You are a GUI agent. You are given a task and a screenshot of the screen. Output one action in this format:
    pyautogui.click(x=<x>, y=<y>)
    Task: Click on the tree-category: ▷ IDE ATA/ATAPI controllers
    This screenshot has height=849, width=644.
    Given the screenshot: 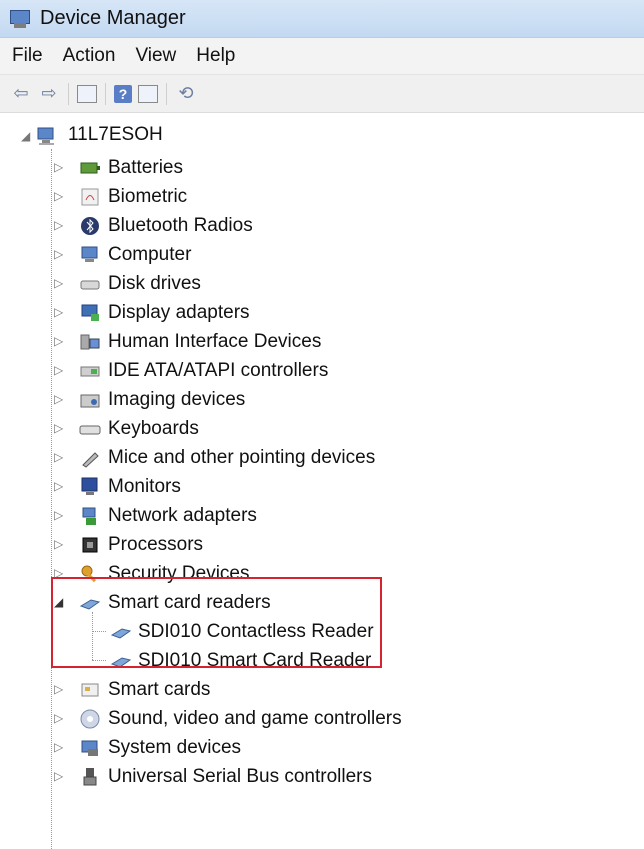 What is the action you would take?
    pyautogui.click(x=322, y=370)
    